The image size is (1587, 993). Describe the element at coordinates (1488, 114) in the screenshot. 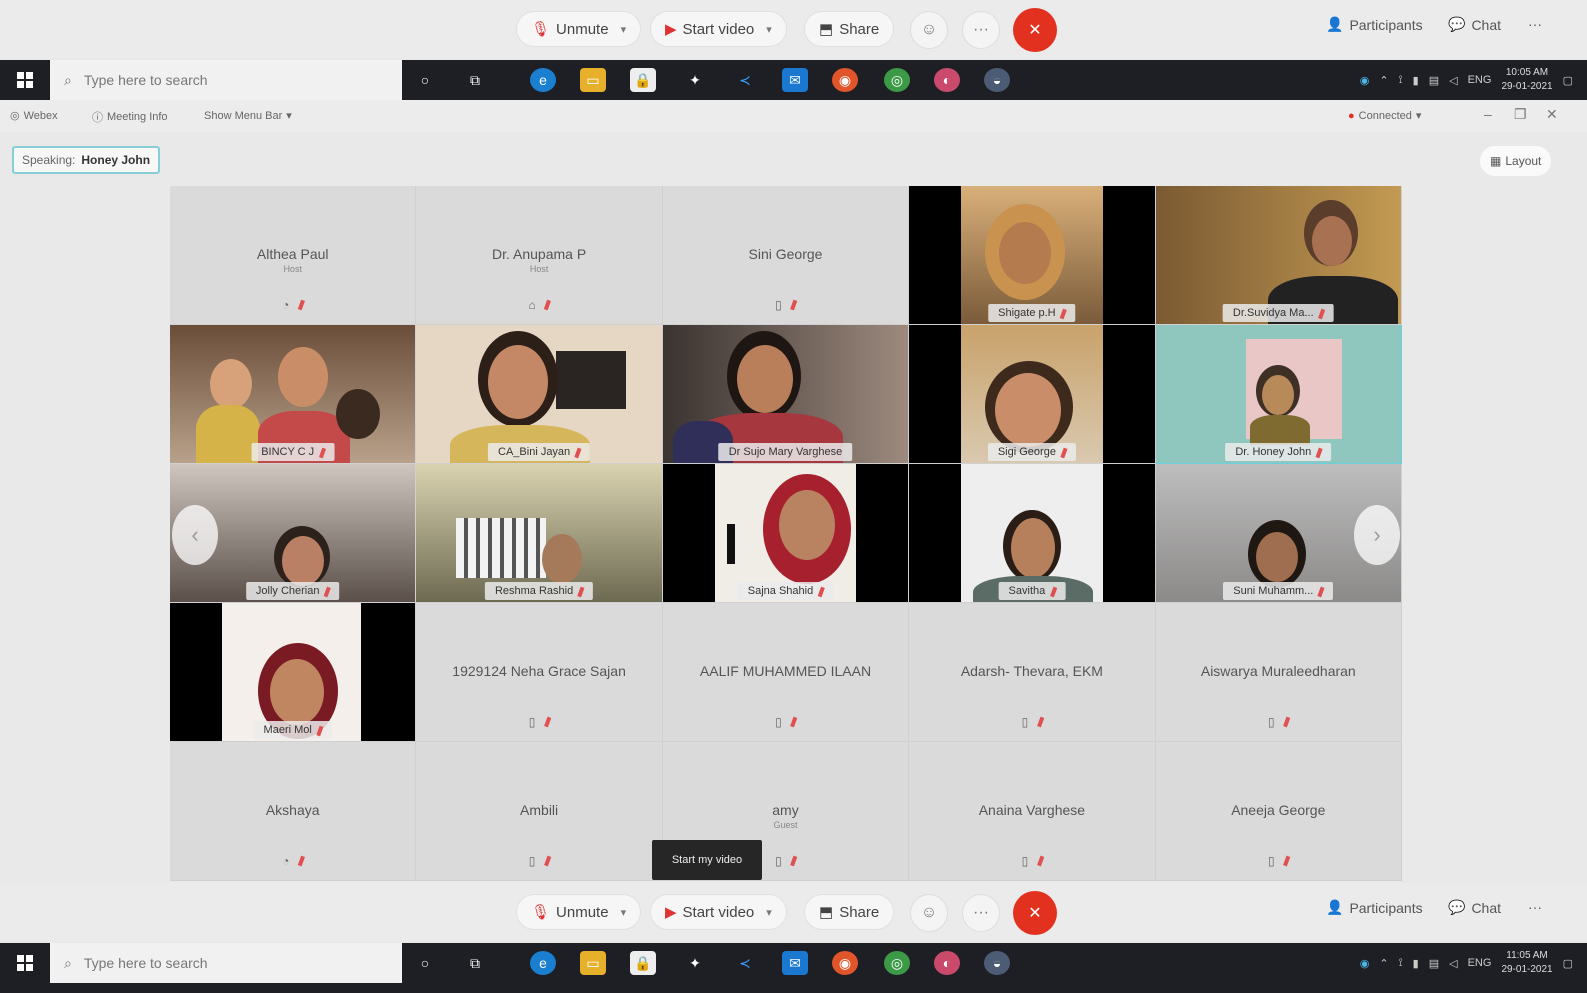

I see `minimize-icon: –` at that location.